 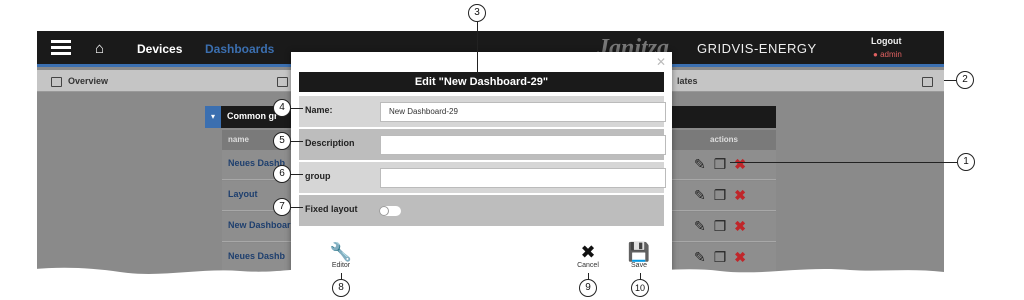 I want to click on callout-2: 2, so click(x=965, y=80).